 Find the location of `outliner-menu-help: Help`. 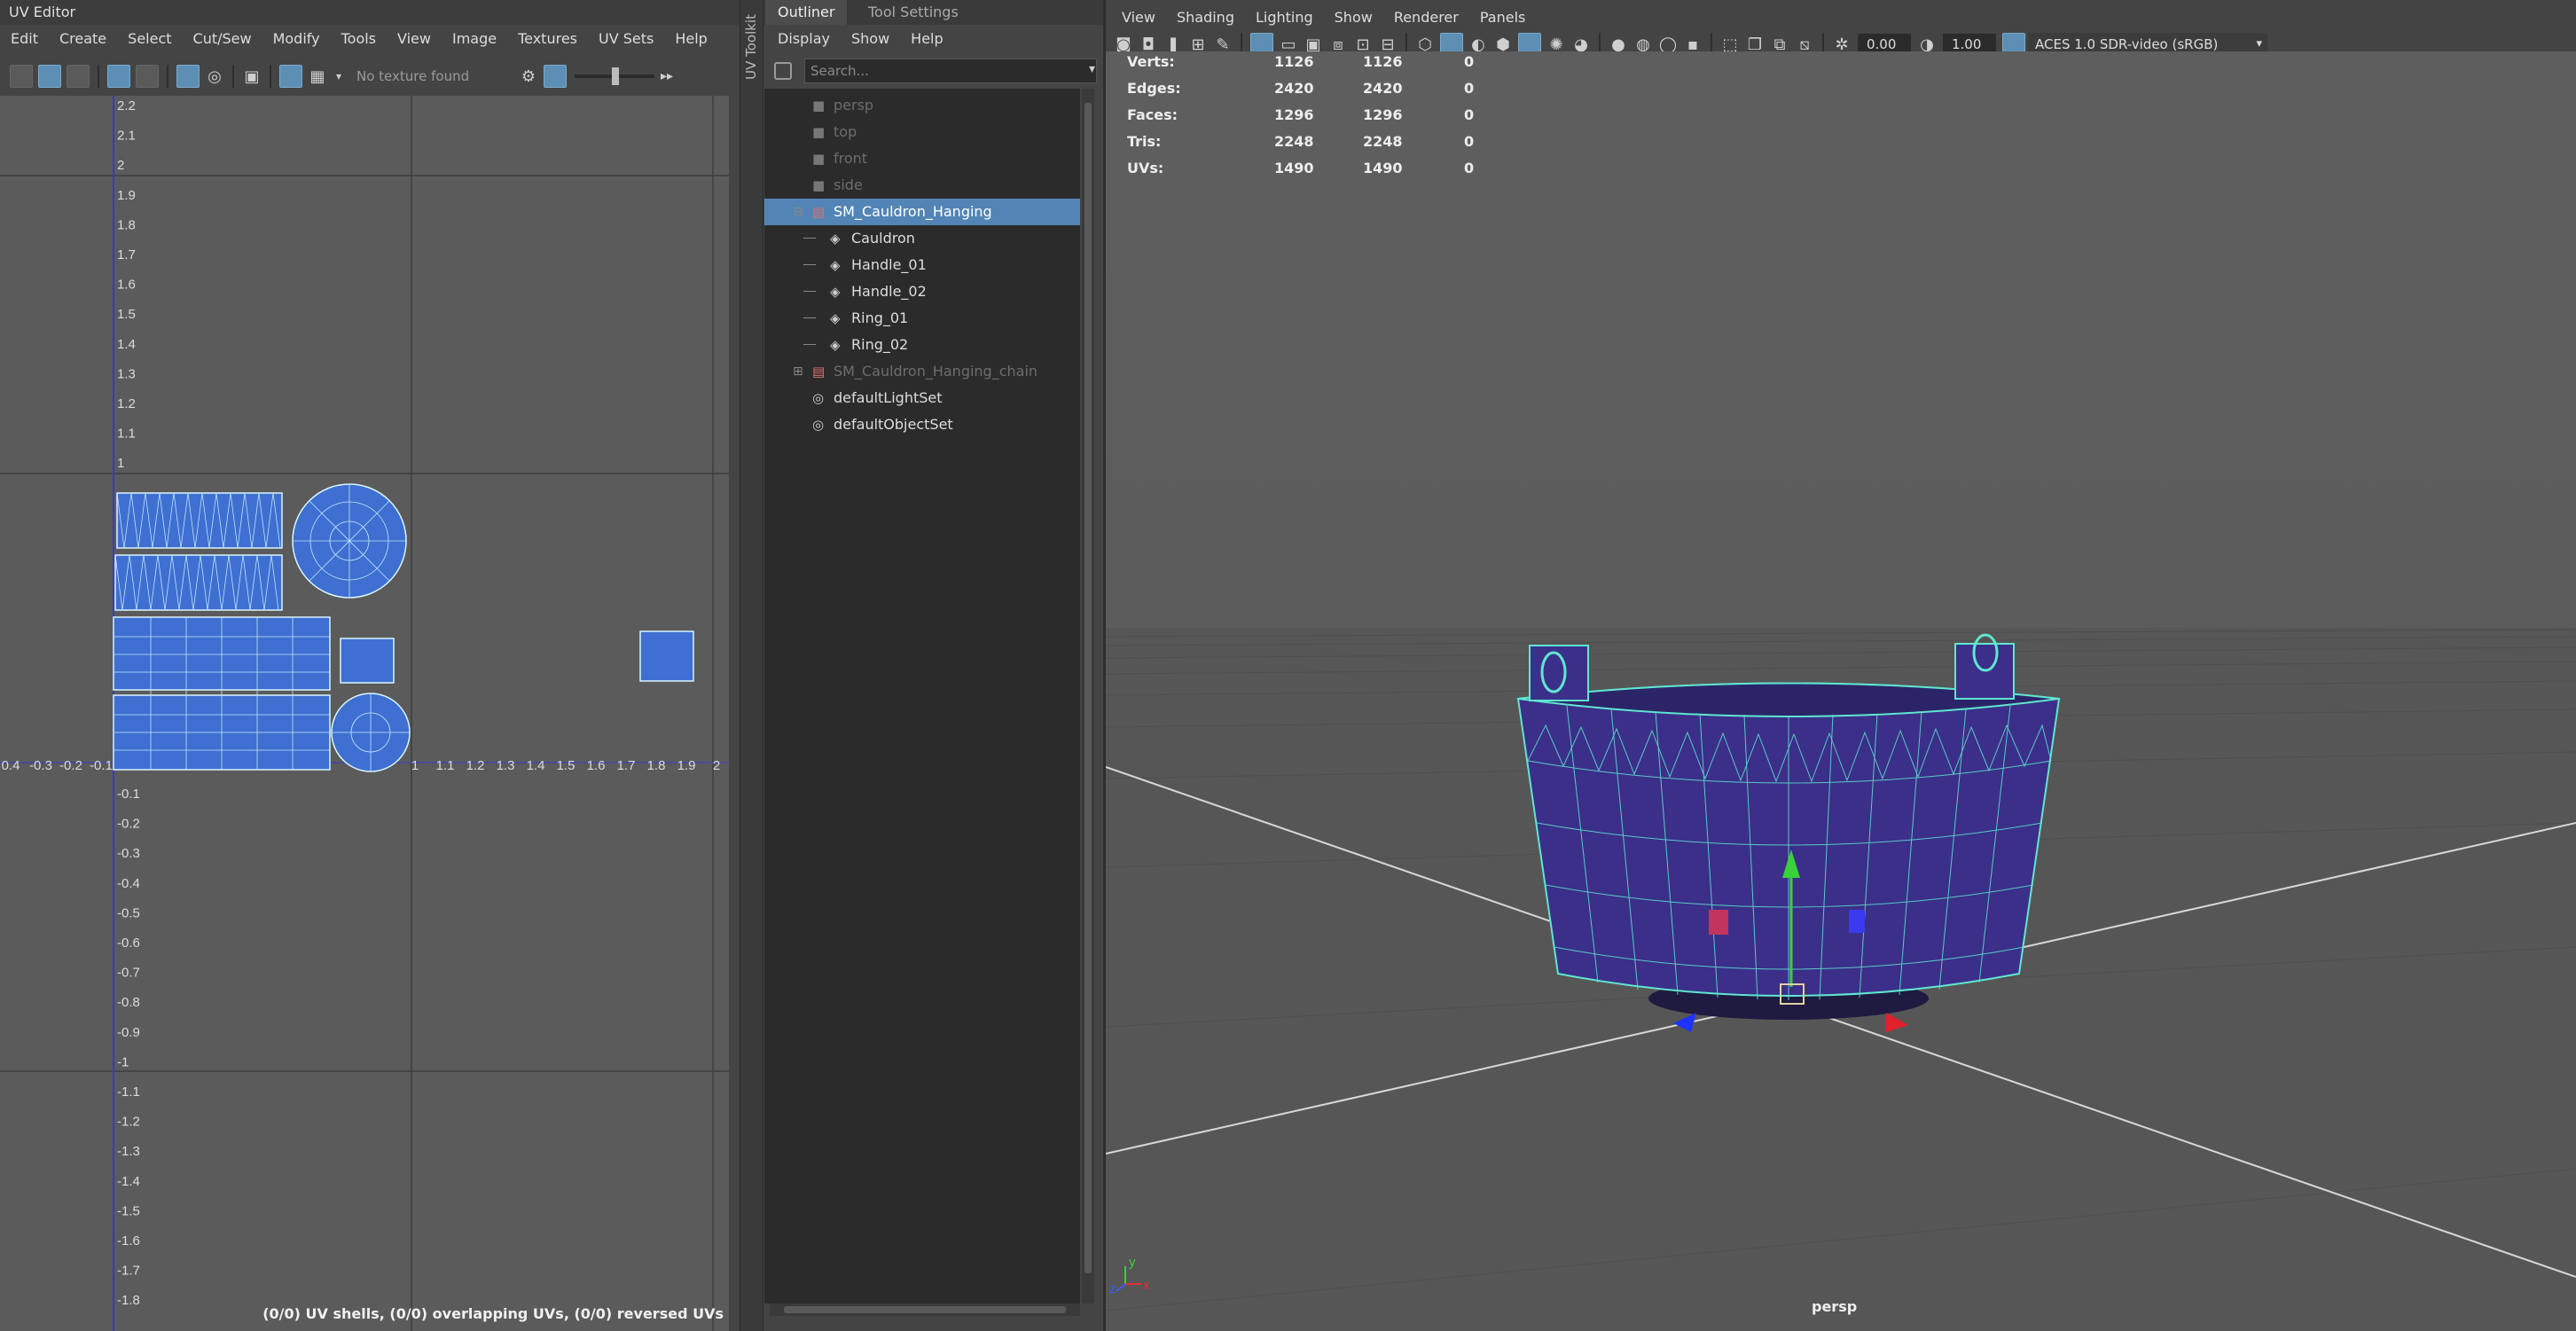

outliner-menu-help: Help is located at coordinates (926, 38).